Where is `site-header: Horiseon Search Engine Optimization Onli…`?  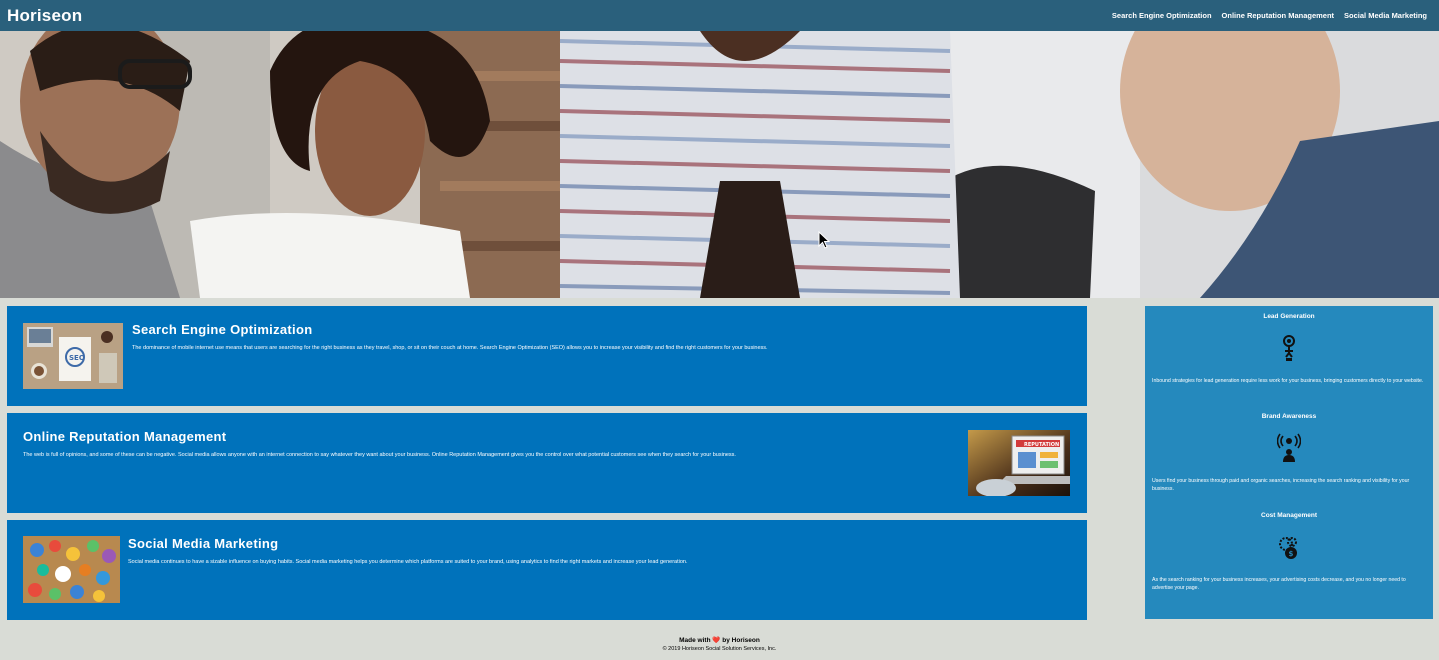
site-header: Horiseon Search Engine Optimization Onli… is located at coordinates (719, 15).